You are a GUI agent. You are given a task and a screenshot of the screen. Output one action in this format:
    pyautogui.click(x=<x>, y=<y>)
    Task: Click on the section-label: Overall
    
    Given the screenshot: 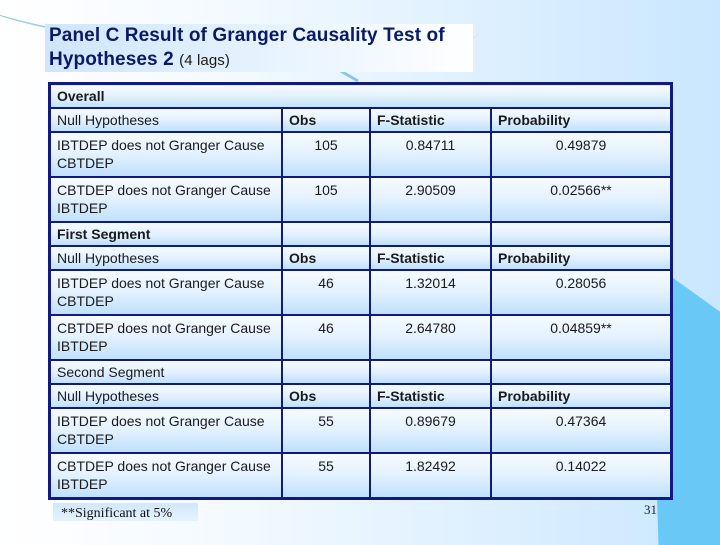 What is the action you would take?
    pyautogui.click(x=360, y=95)
    